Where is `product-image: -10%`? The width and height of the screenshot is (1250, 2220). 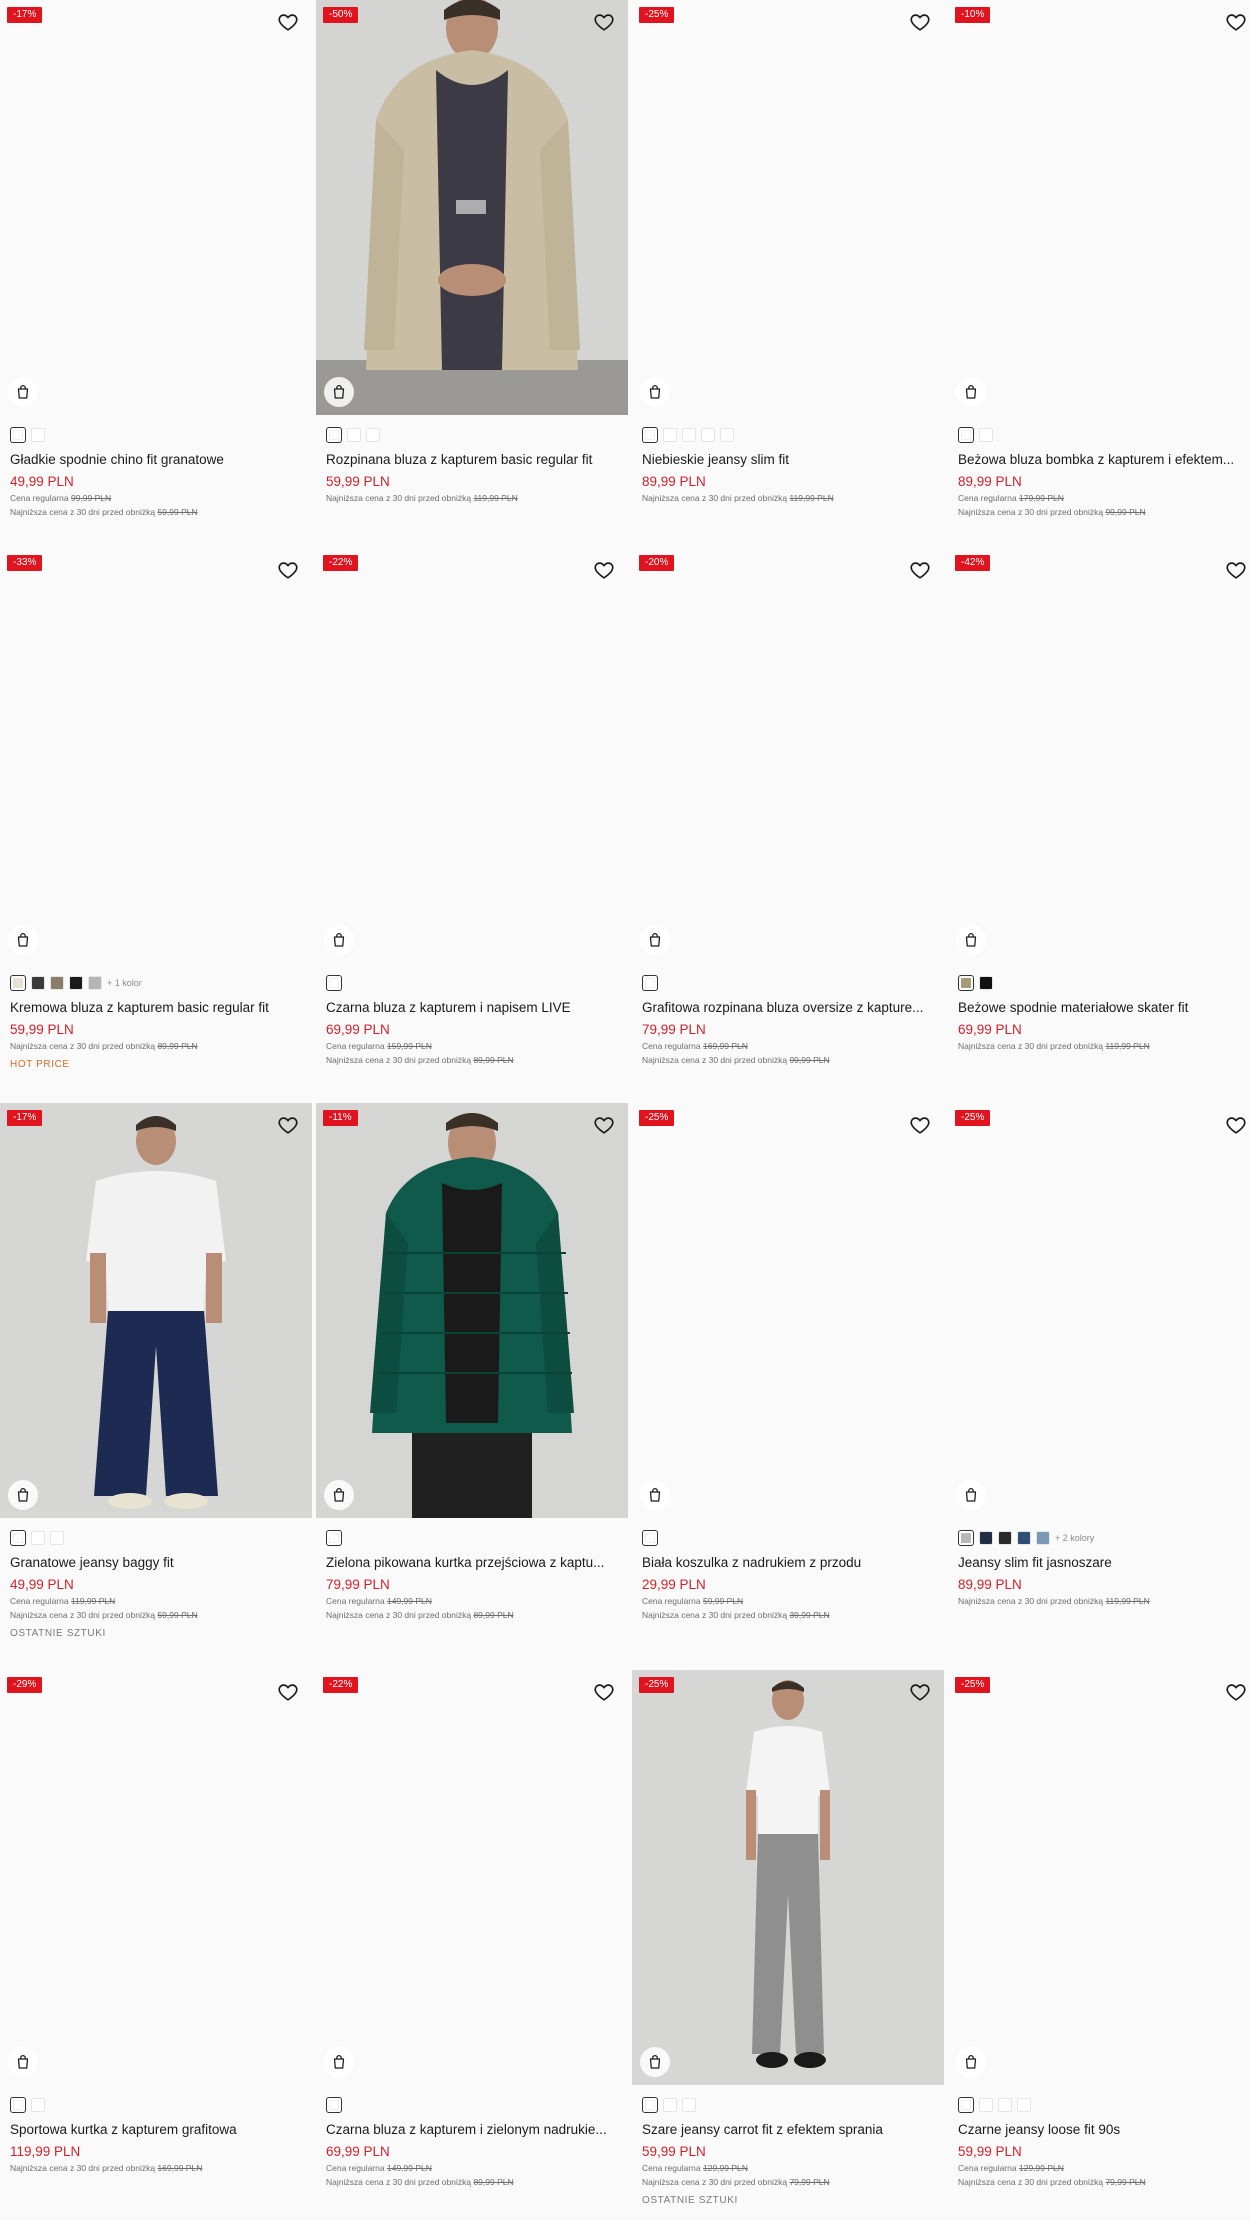
product-image: -10% is located at coordinates (1099, 207).